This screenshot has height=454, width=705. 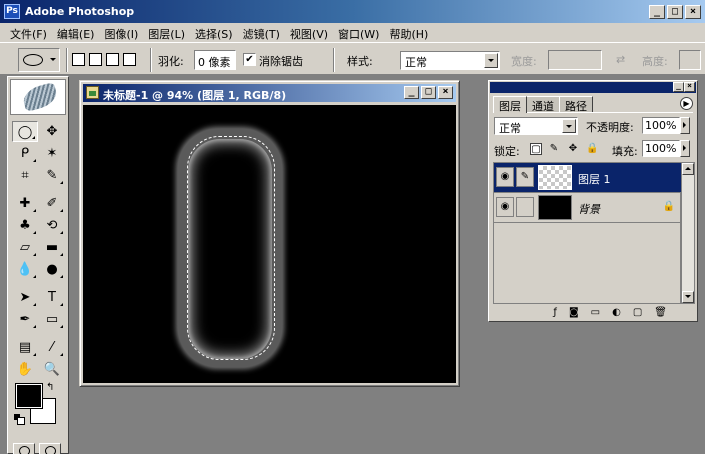 What do you see at coordinates (25, 131) in the screenshot?
I see `marquee-tool: ◯` at bounding box center [25, 131].